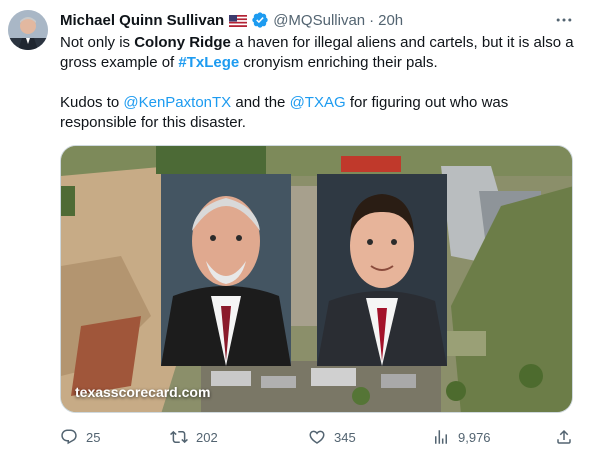 The height and width of the screenshot is (457, 592). What do you see at coordinates (564, 20) in the screenshot?
I see `more-icon` at bounding box center [564, 20].